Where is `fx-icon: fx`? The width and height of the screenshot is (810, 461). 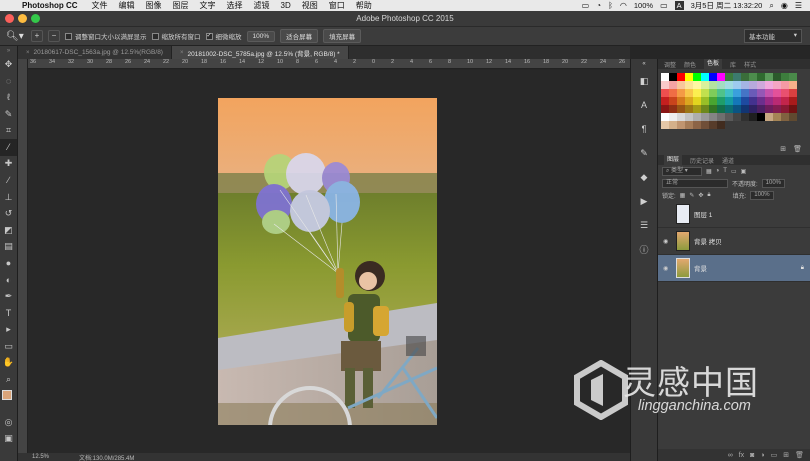
fx-icon: fx is located at coordinates (741, 455).